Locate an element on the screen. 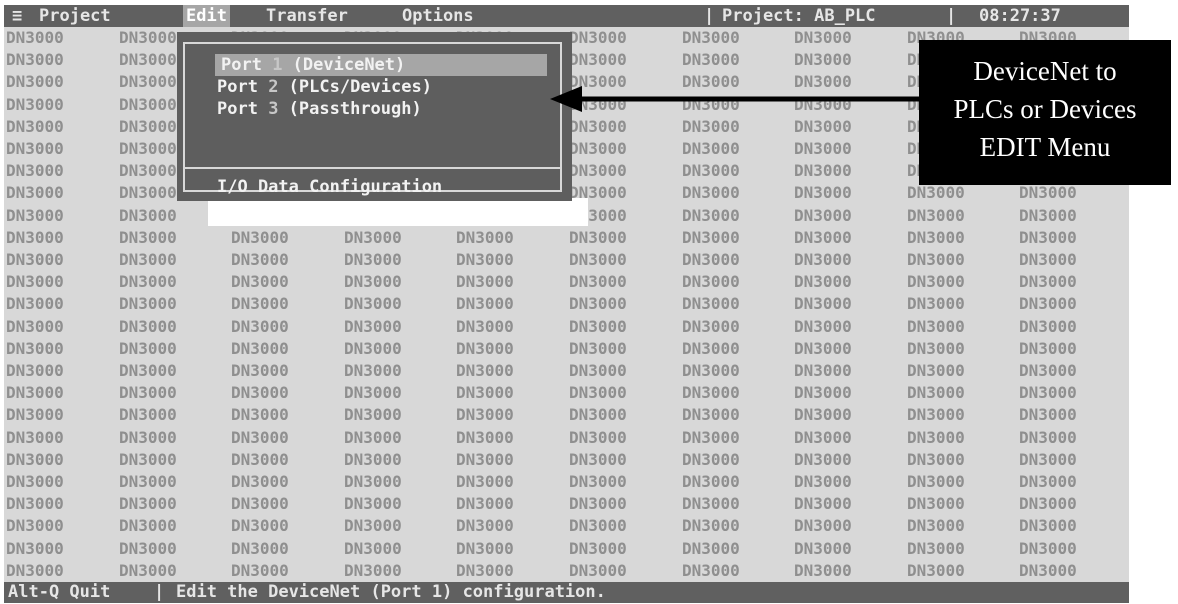 The image size is (1178, 604). quit-hint: Alt-Q Quit is located at coordinates (59, 592).